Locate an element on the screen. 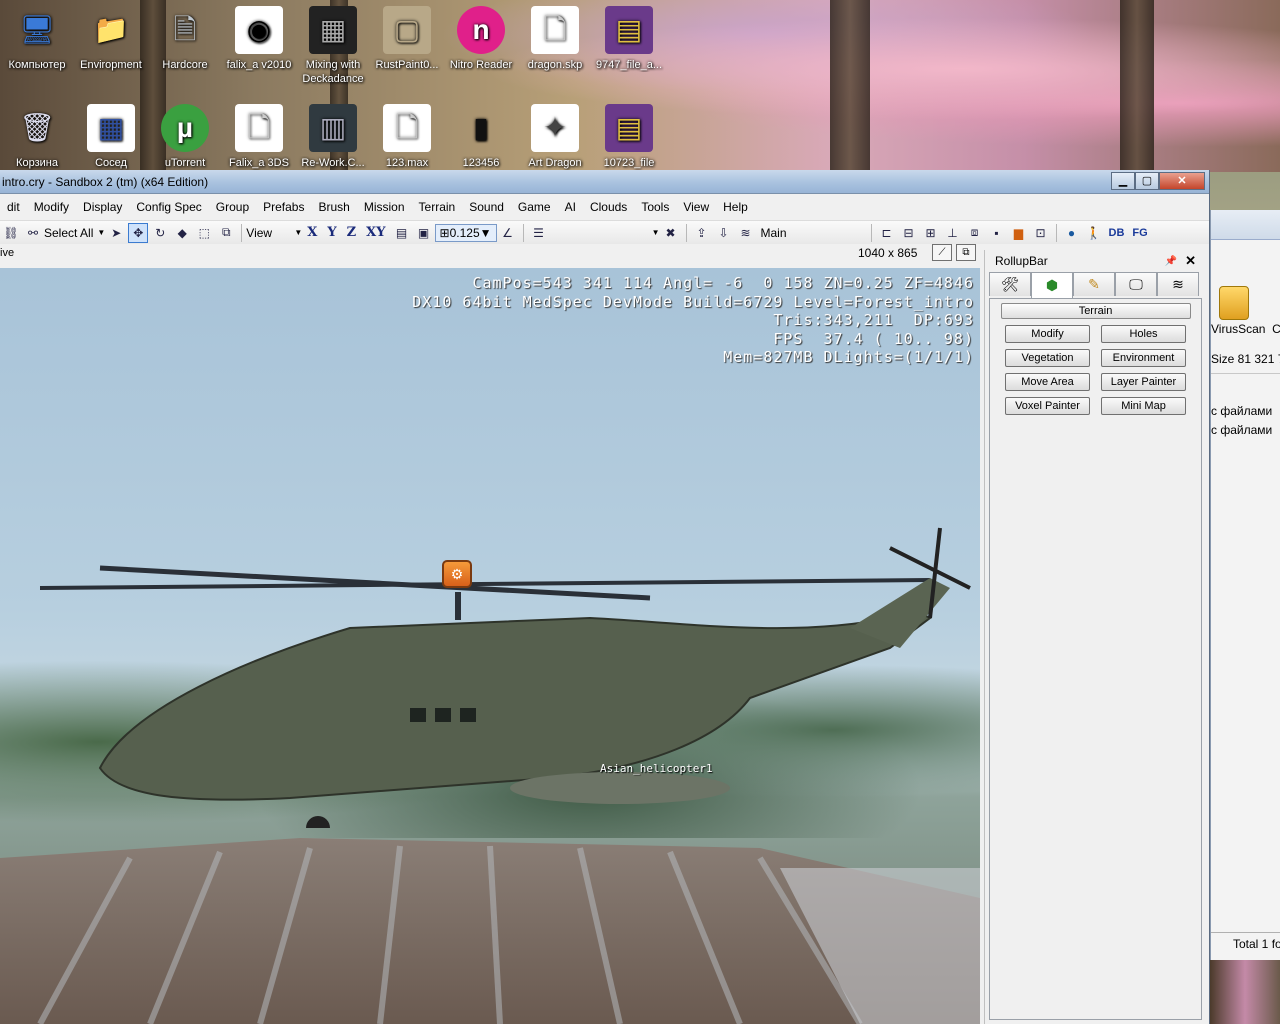 Image resolution: width=1280 pixels, height=1024 pixels. menu-mission: Mission is located at coordinates (384, 207).